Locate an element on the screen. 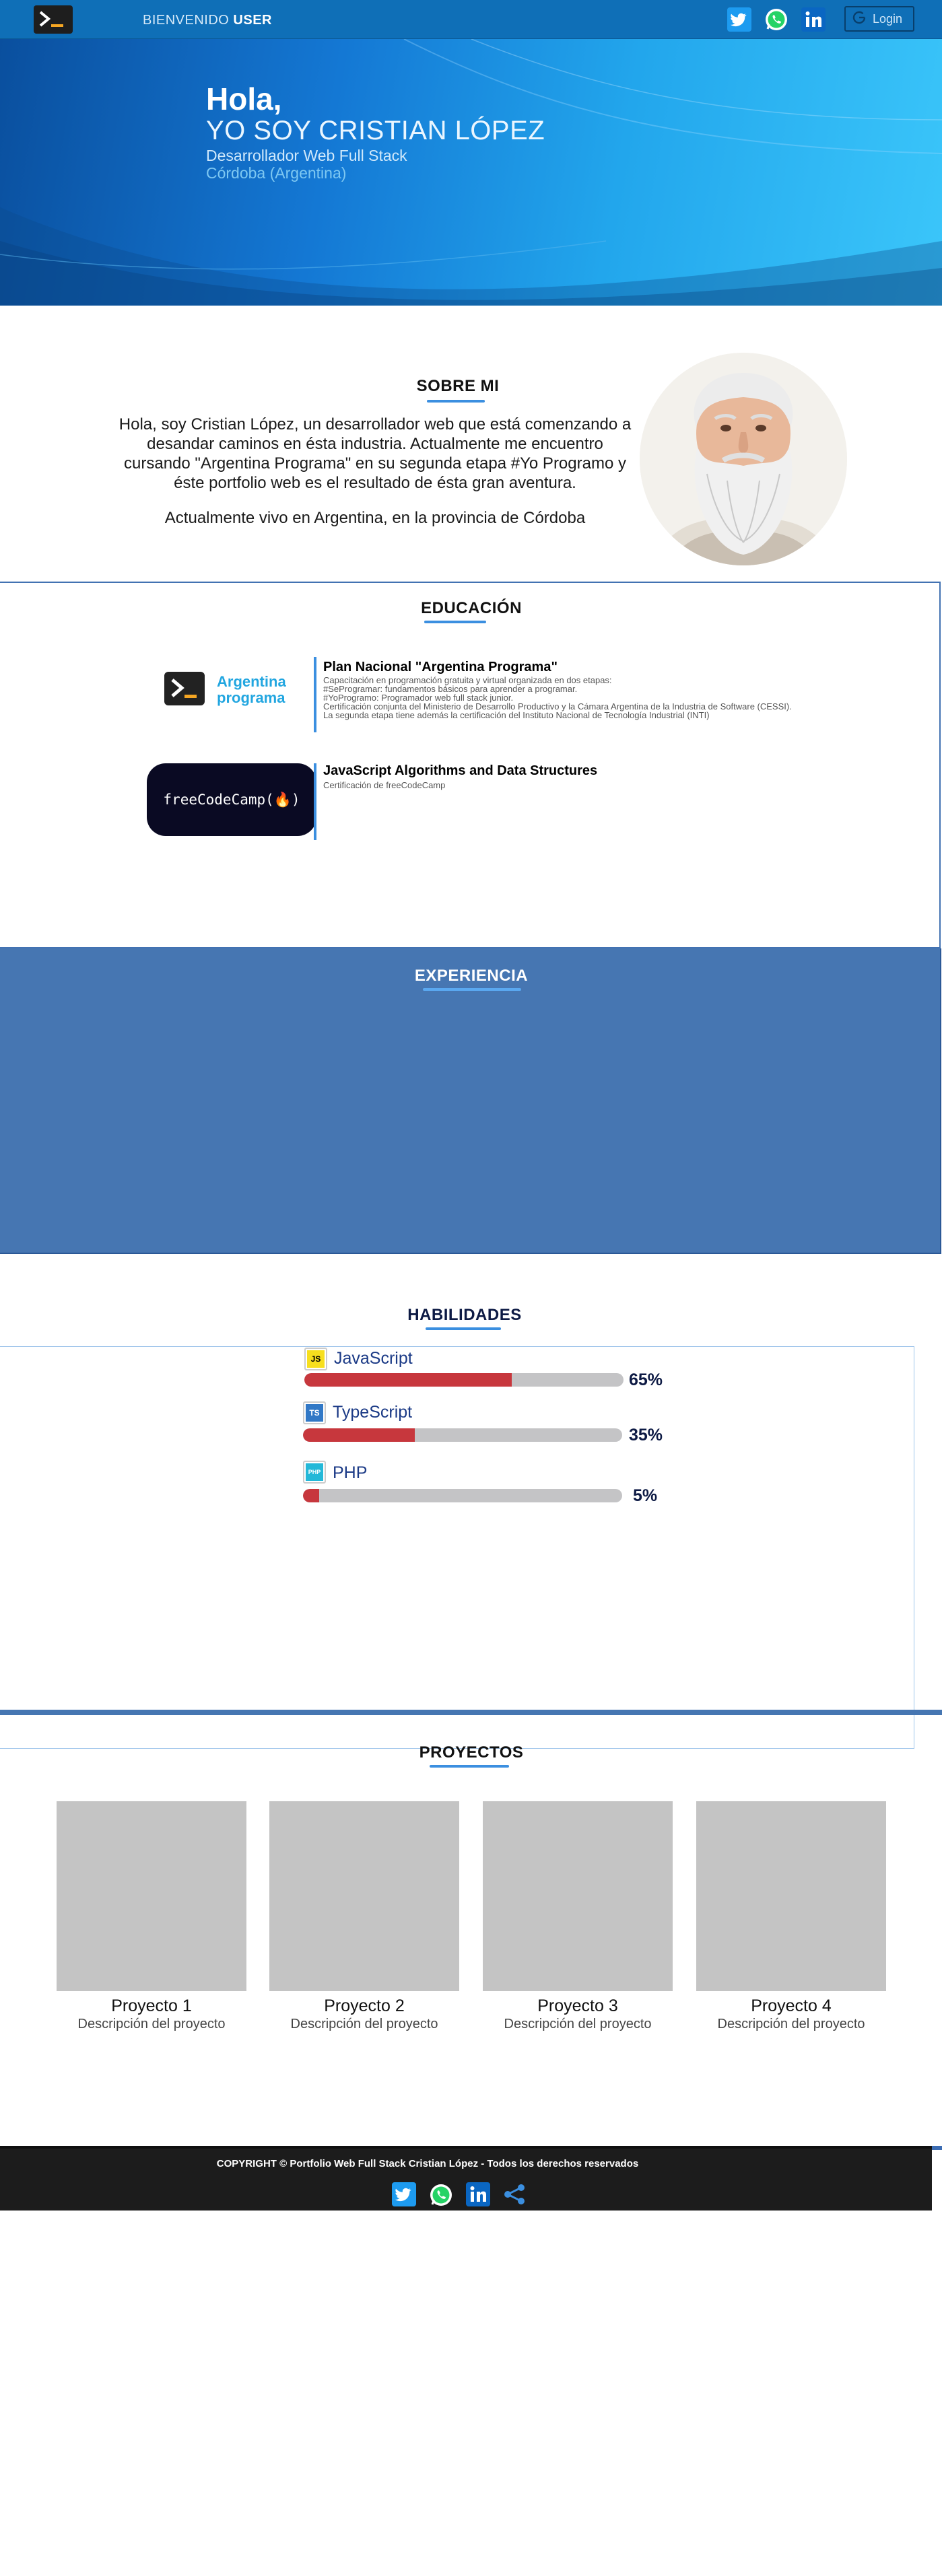 The height and width of the screenshot is (2576, 942). navbar: BIENVENIDO USER Login is located at coordinates (471, 19).